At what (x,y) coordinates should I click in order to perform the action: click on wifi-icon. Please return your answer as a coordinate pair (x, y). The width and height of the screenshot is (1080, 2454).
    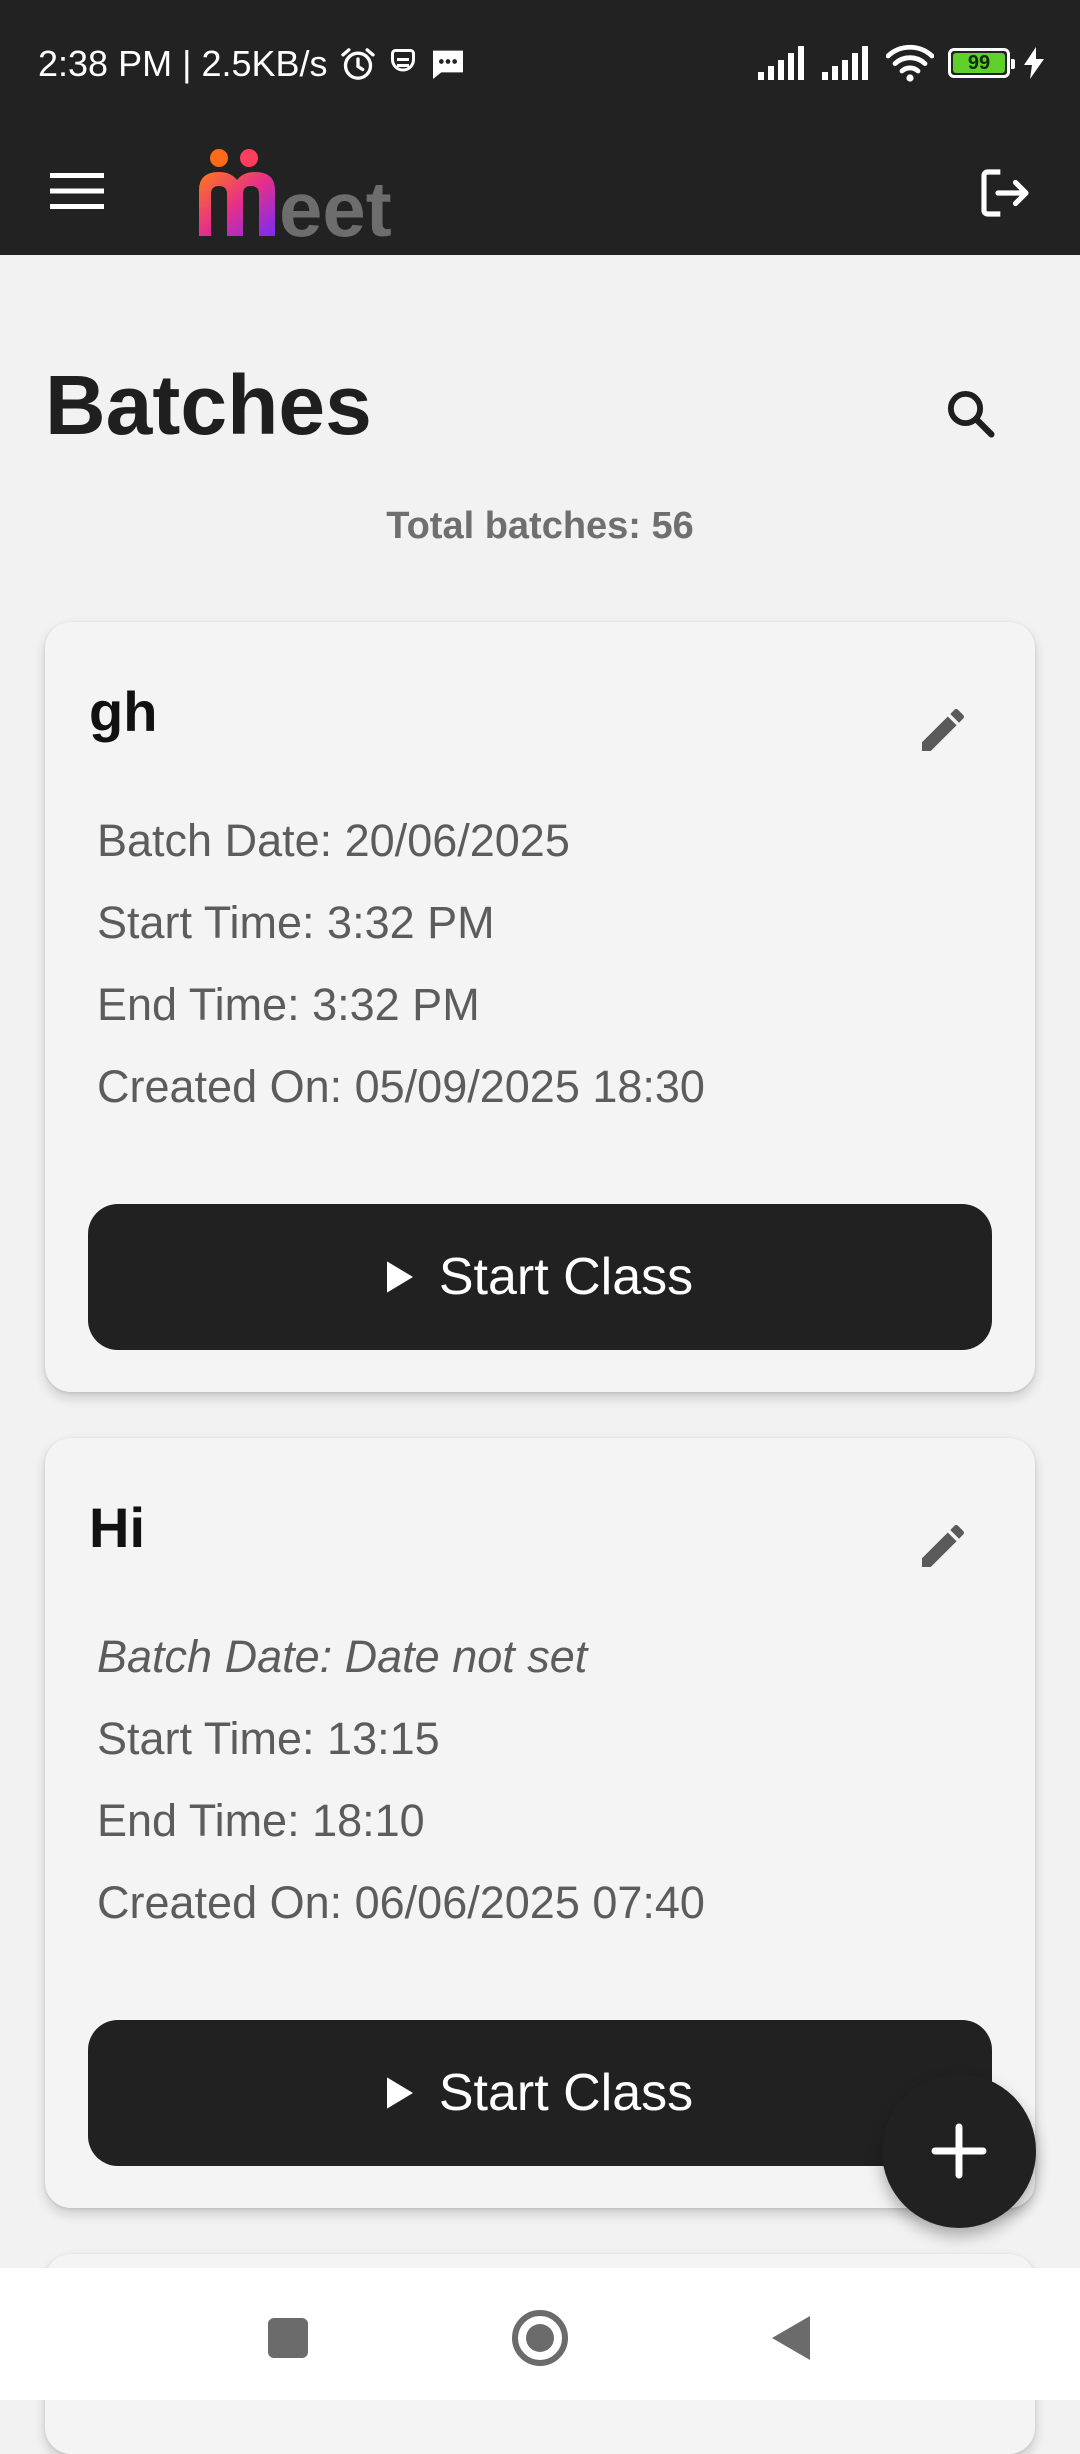
    Looking at the image, I should click on (910, 63).